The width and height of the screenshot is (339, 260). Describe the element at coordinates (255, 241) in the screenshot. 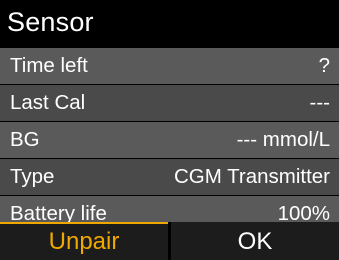

I see `ok-button: OK` at that location.